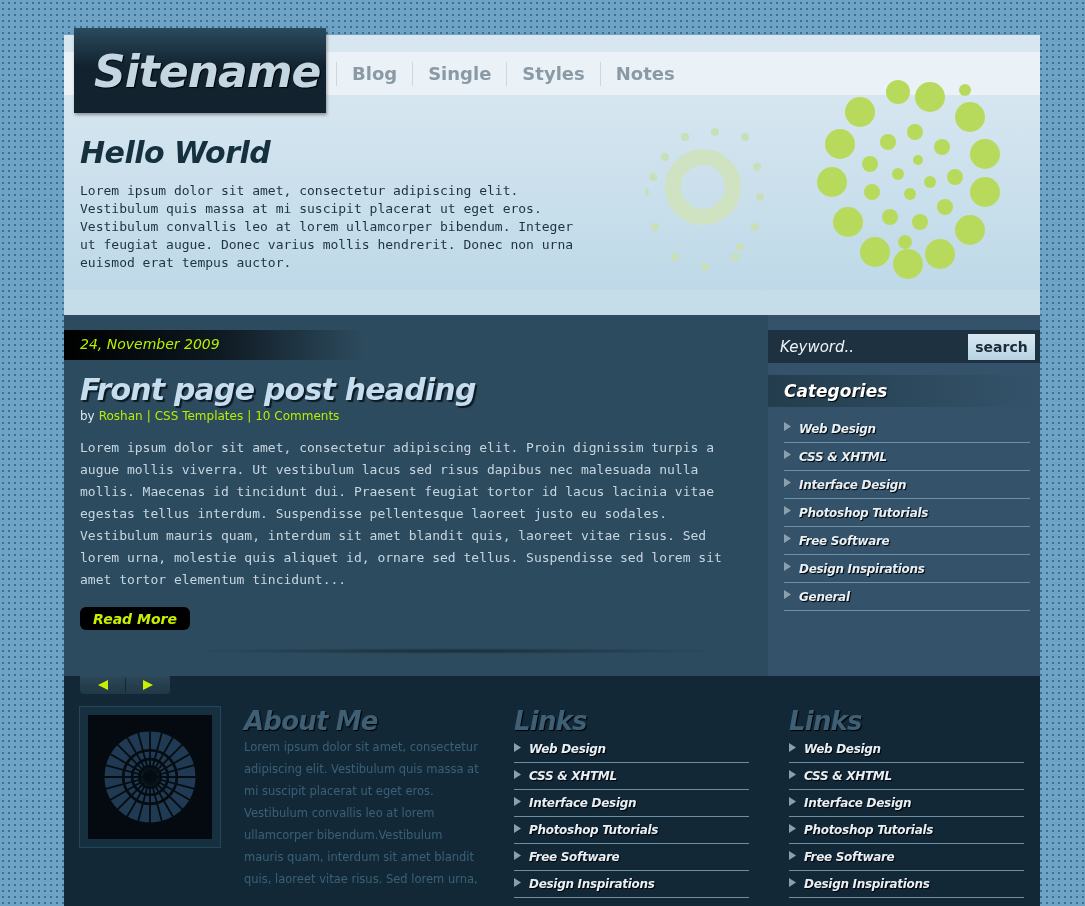  What do you see at coordinates (200, 70) in the screenshot?
I see `site-logo: Sitename` at bounding box center [200, 70].